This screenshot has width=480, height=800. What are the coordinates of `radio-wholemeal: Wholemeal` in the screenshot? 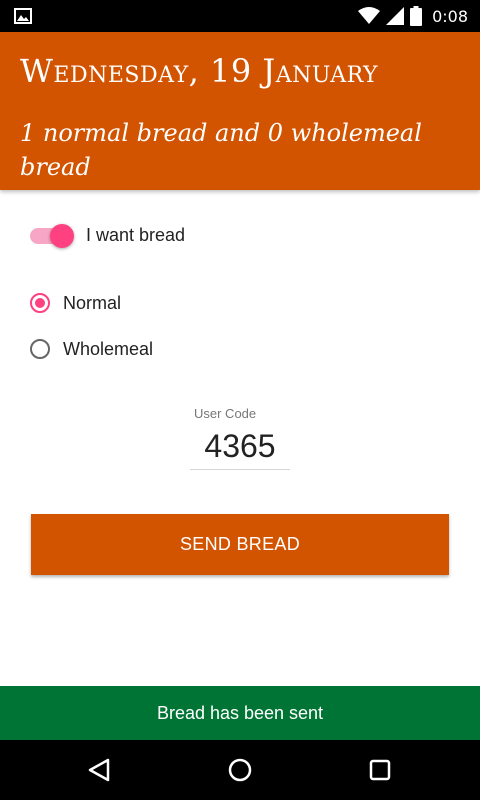 It's located at (91, 349).